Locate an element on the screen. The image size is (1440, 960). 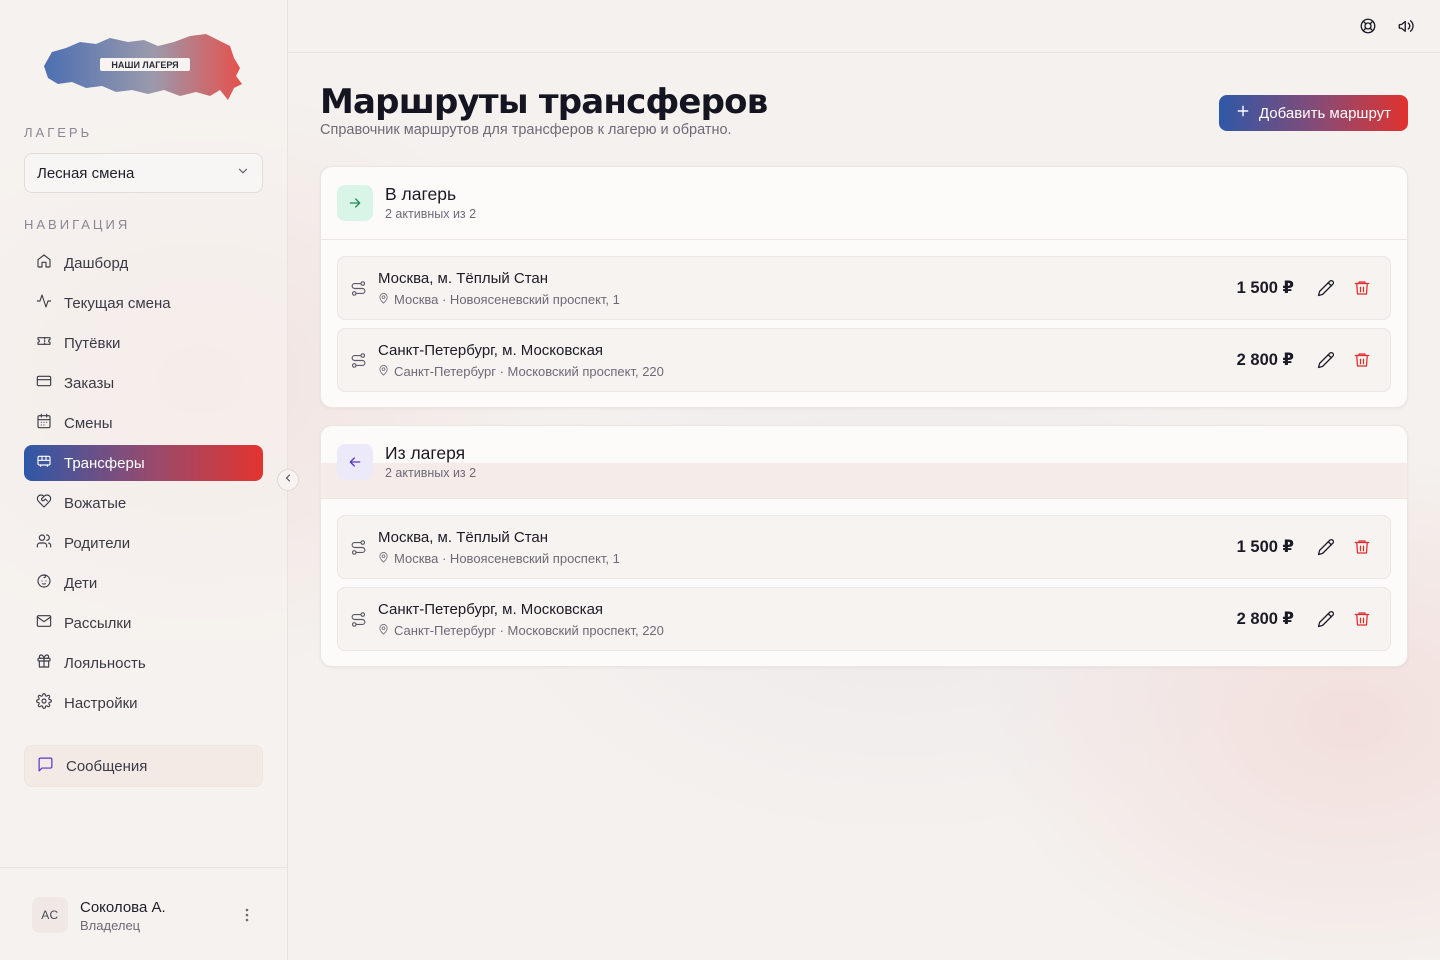
sidebar-item-label: Путёвки is located at coordinates (92, 343).